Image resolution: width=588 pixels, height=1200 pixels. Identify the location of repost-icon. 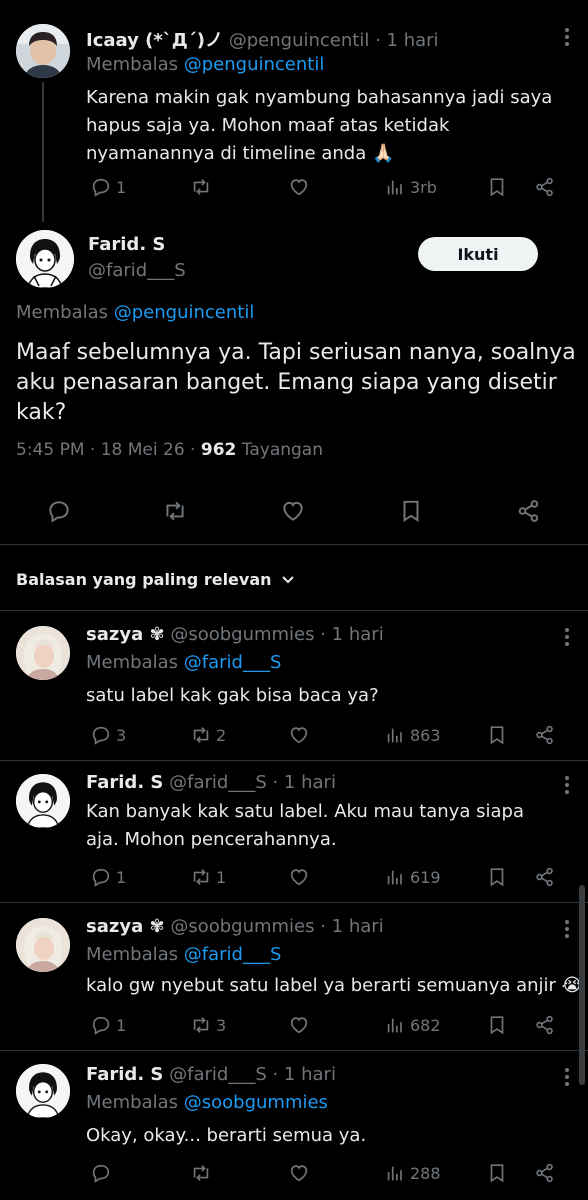
(201, 1025).